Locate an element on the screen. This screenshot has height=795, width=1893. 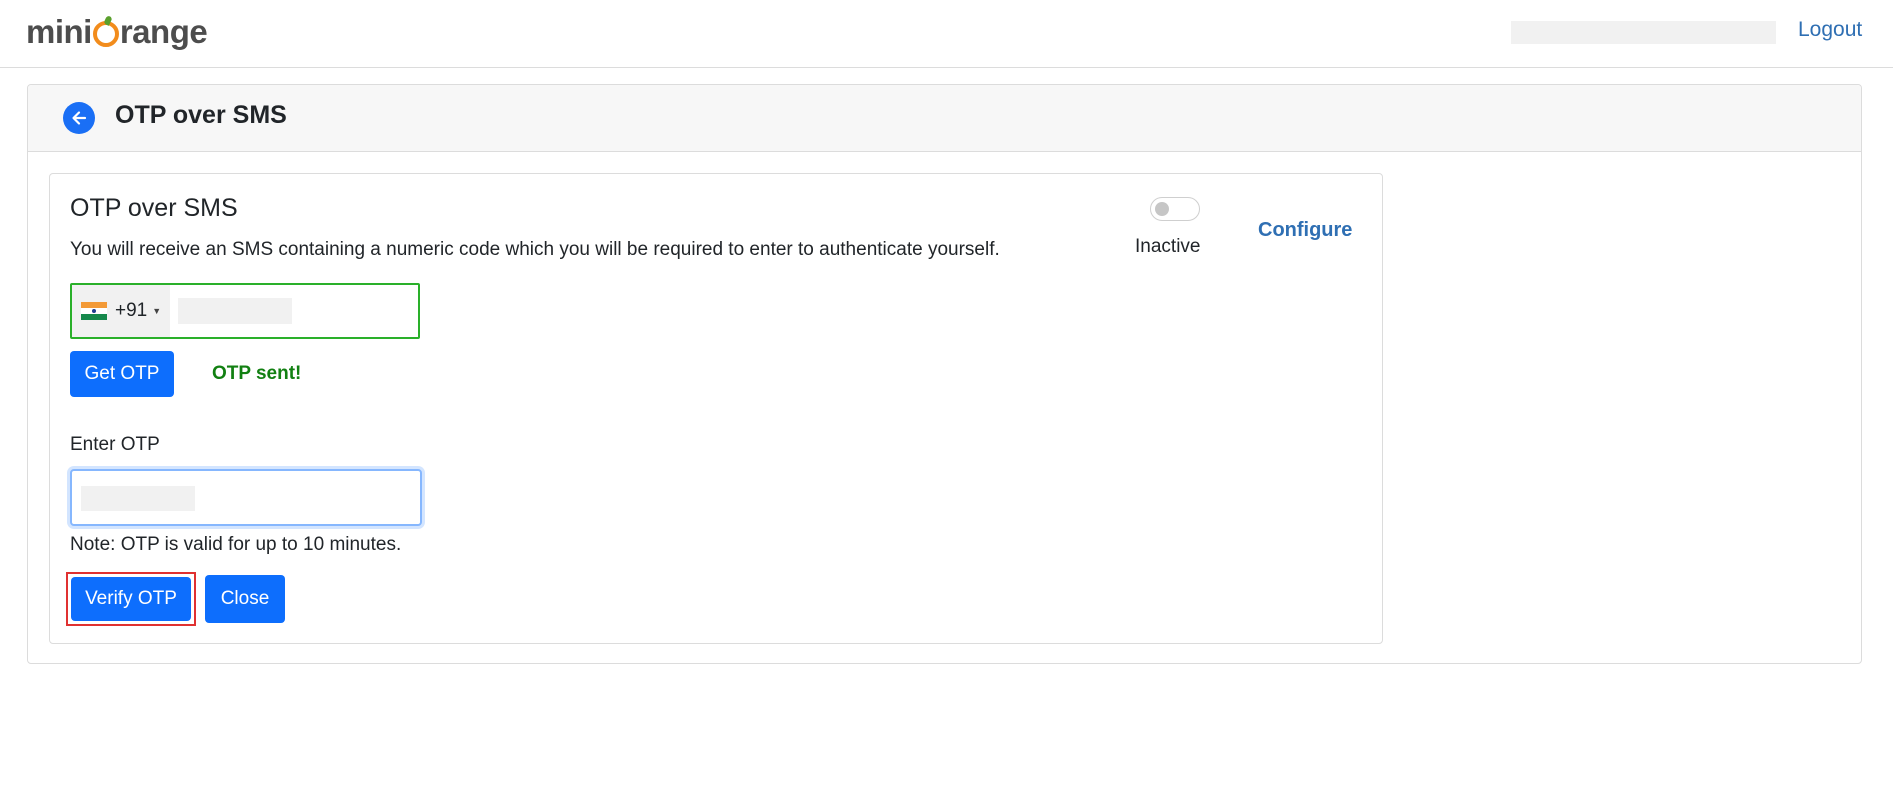
miniorange-logo: mini range is located at coordinates (117, 32).